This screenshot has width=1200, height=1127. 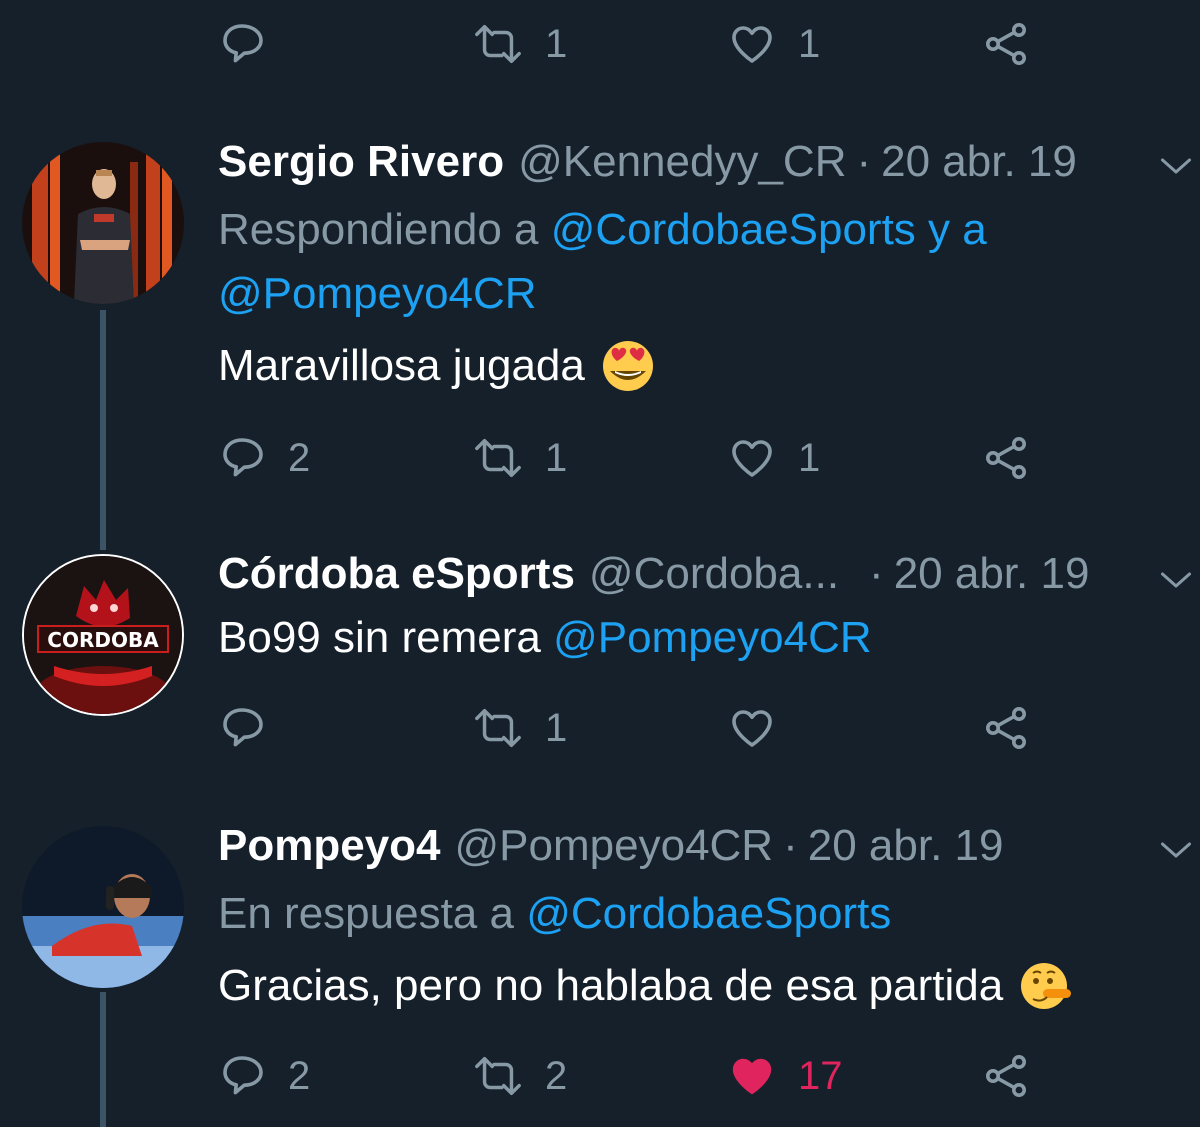 What do you see at coordinates (785, 1076) in the screenshot?
I see `like-button: 17` at bounding box center [785, 1076].